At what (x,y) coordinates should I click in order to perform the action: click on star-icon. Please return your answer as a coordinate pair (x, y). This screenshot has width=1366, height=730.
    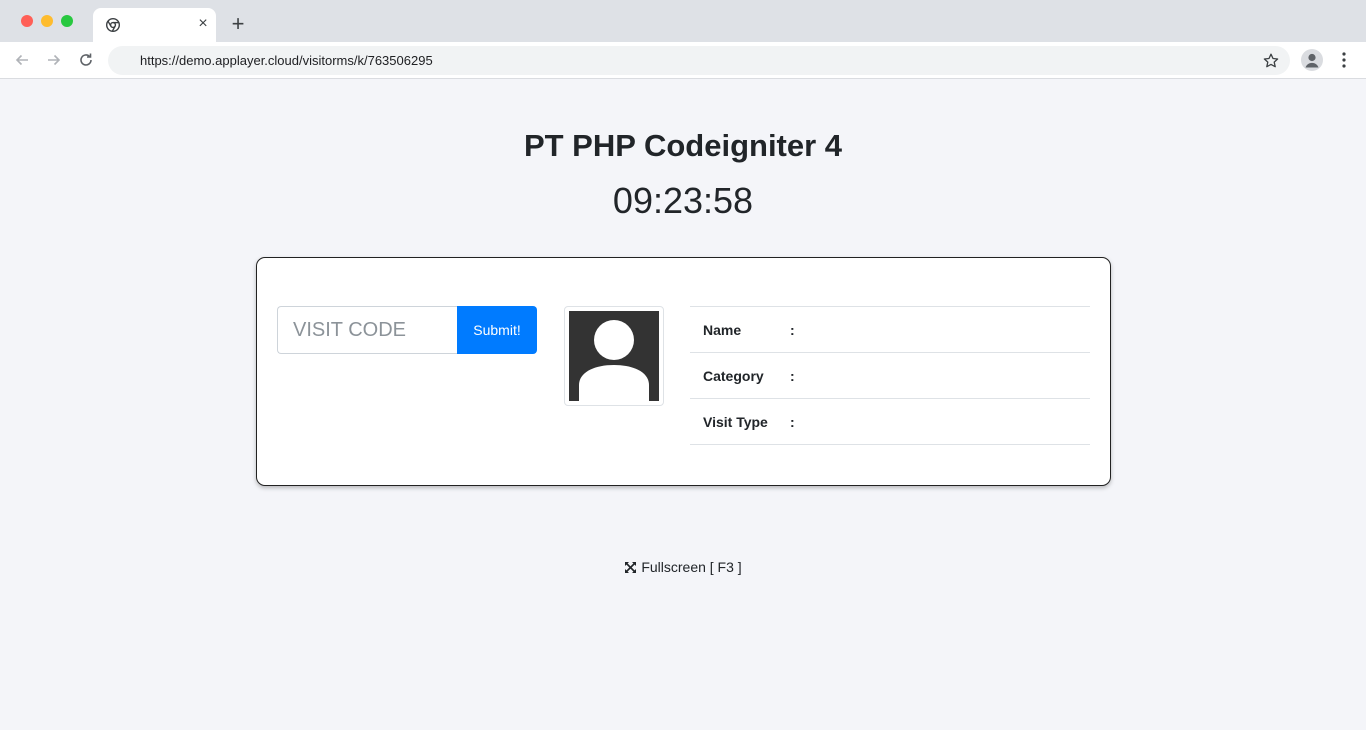
    Looking at the image, I should click on (1271, 61).